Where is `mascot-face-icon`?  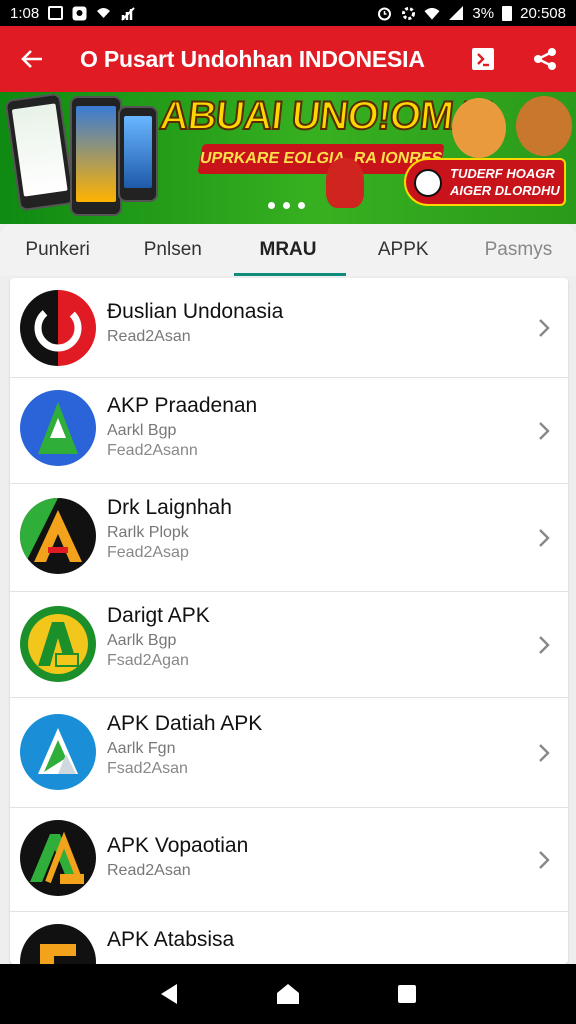 mascot-face-icon is located at coordinates (428, 183).